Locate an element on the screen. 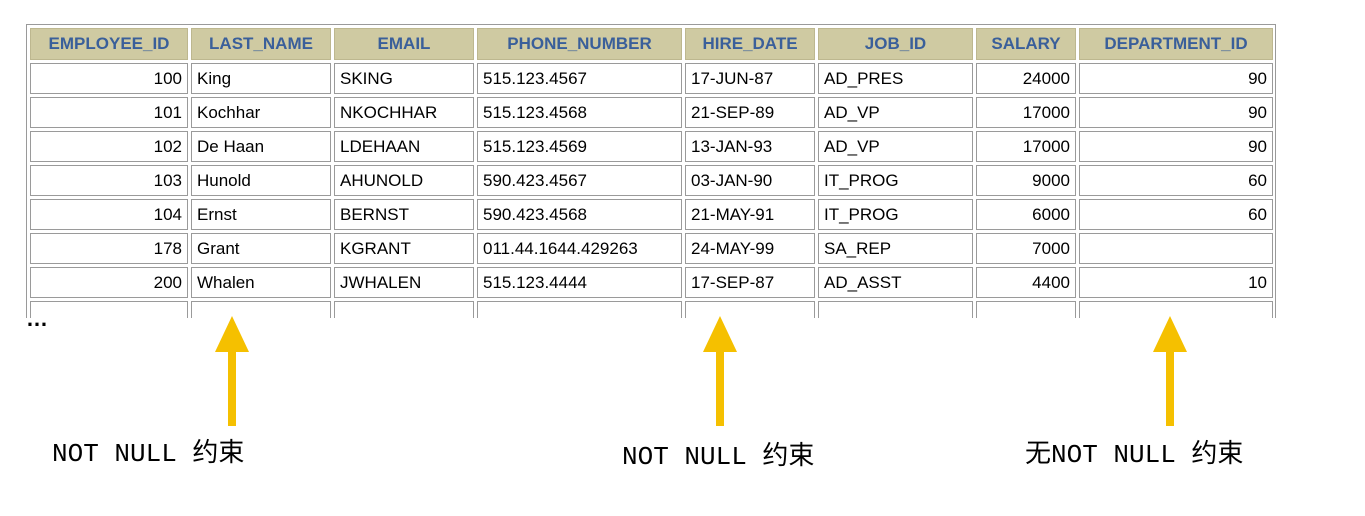  cell-job-id: AD_ASST is located at coordinates (895, 282).